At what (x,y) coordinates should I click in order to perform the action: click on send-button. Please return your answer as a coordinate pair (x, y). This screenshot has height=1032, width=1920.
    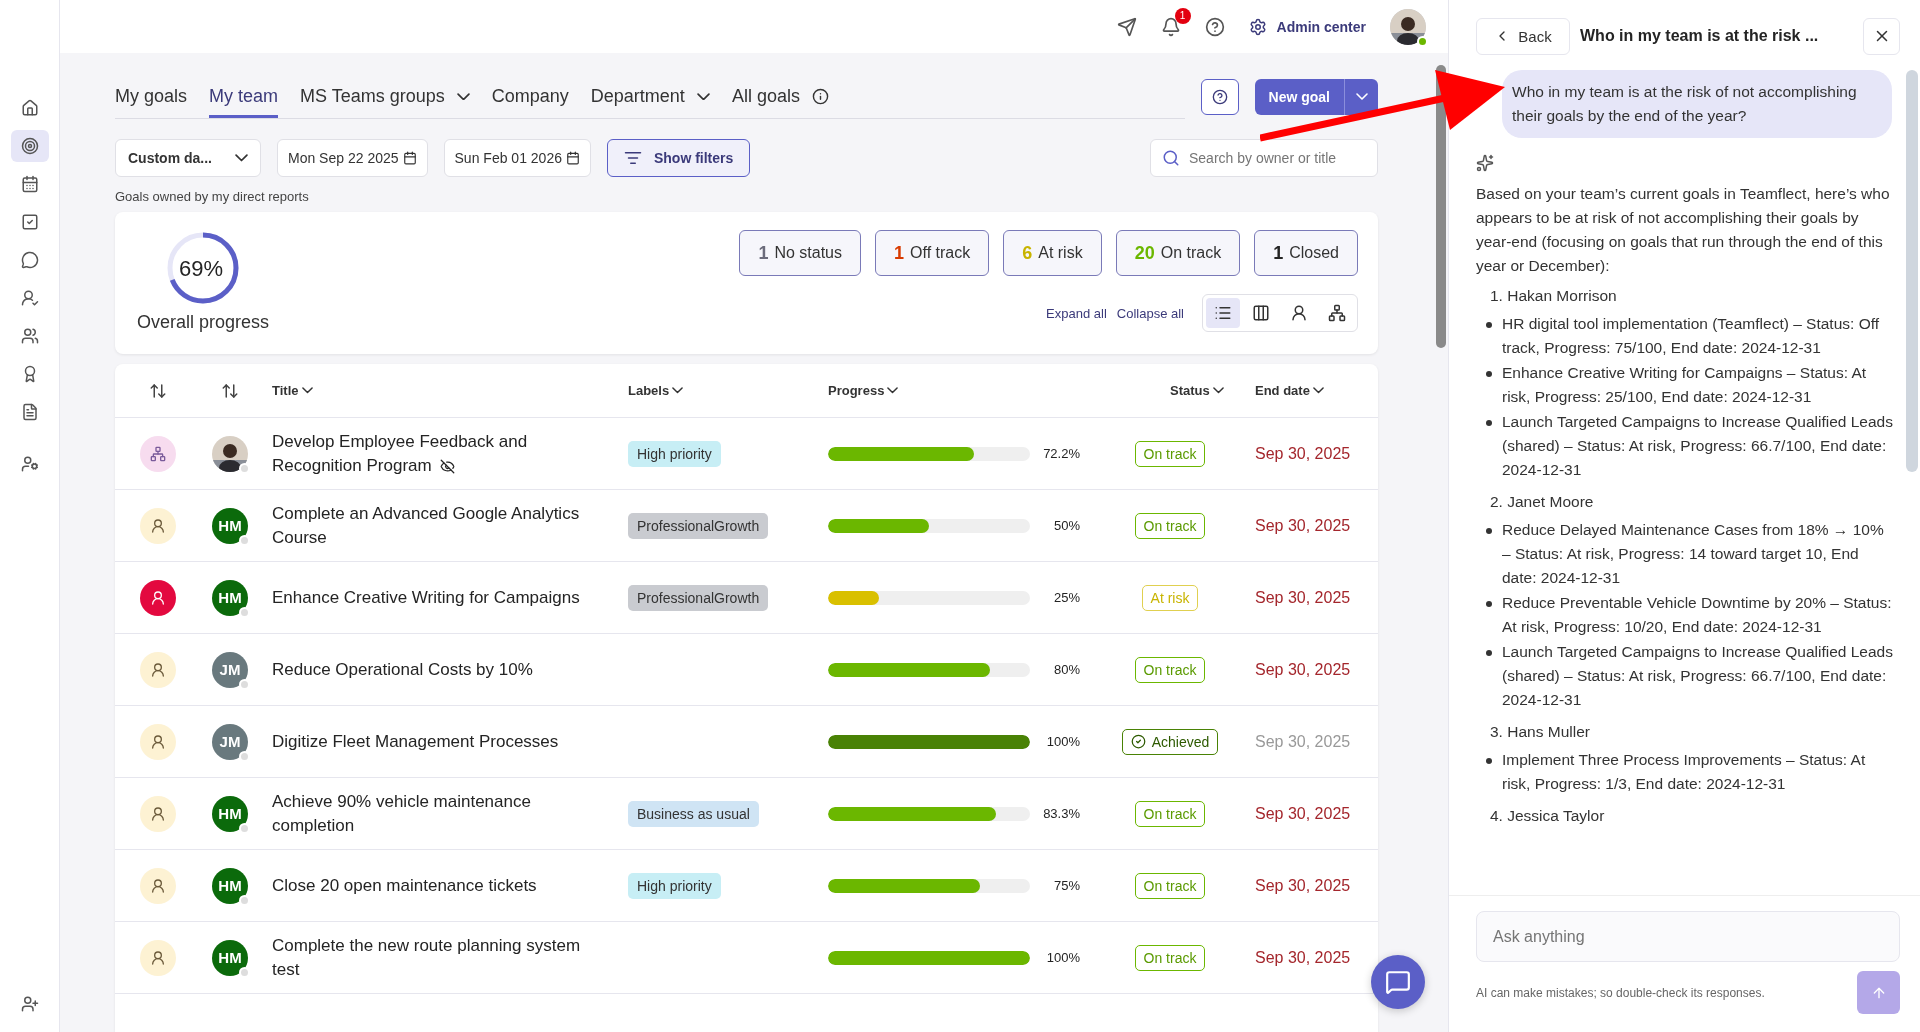
    Looking at the image, I should click on (1126, 26).